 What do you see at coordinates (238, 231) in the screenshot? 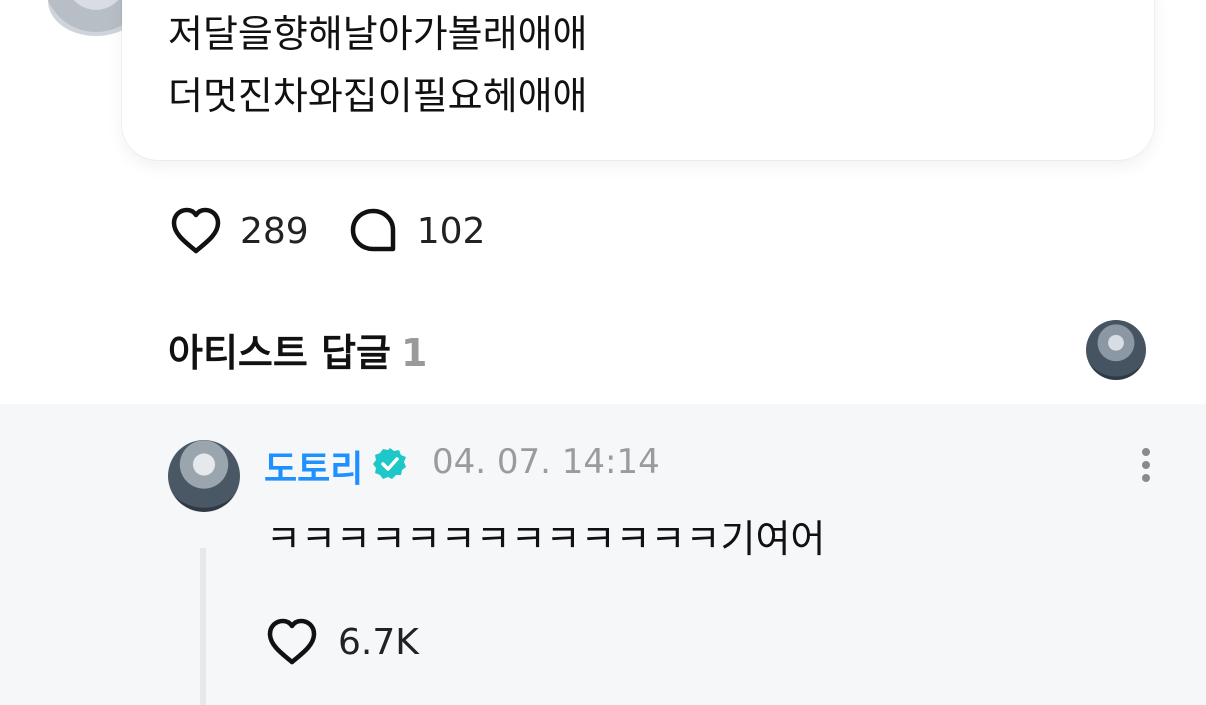
I see `like-button: 289` at bounding box center [238, 231].